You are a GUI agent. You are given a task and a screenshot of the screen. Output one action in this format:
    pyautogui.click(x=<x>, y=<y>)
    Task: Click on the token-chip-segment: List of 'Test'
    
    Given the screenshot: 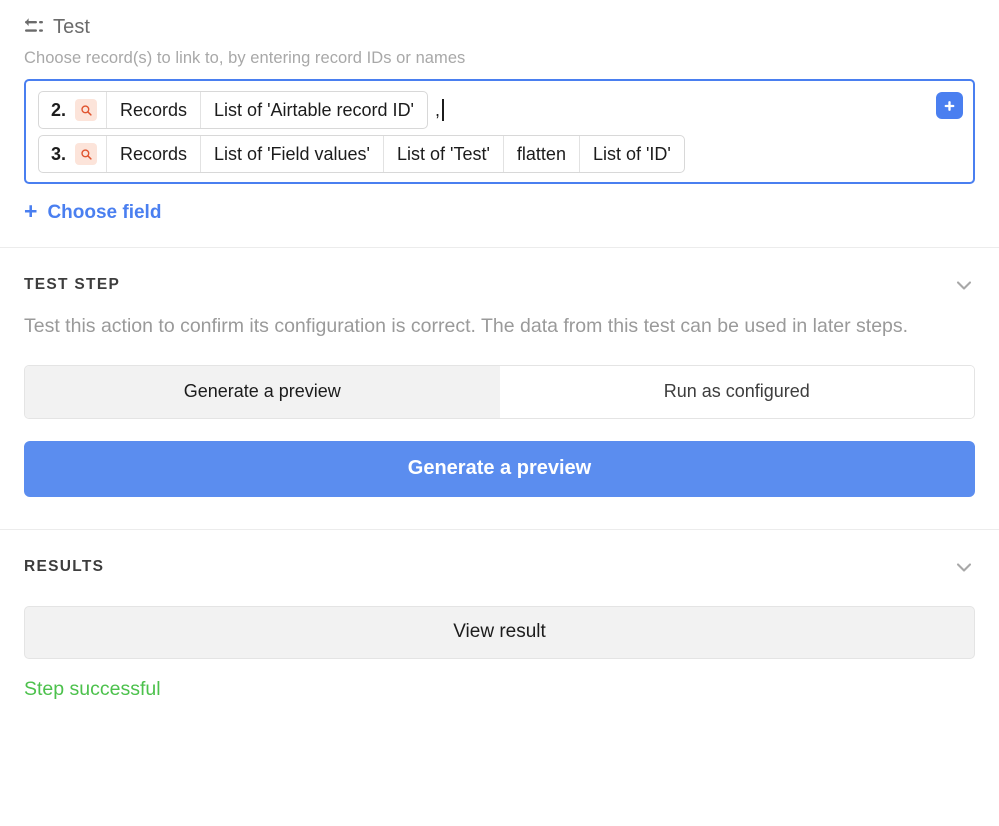 What is the action you would take?
    pyautogui.click(x=443, y=154)
    